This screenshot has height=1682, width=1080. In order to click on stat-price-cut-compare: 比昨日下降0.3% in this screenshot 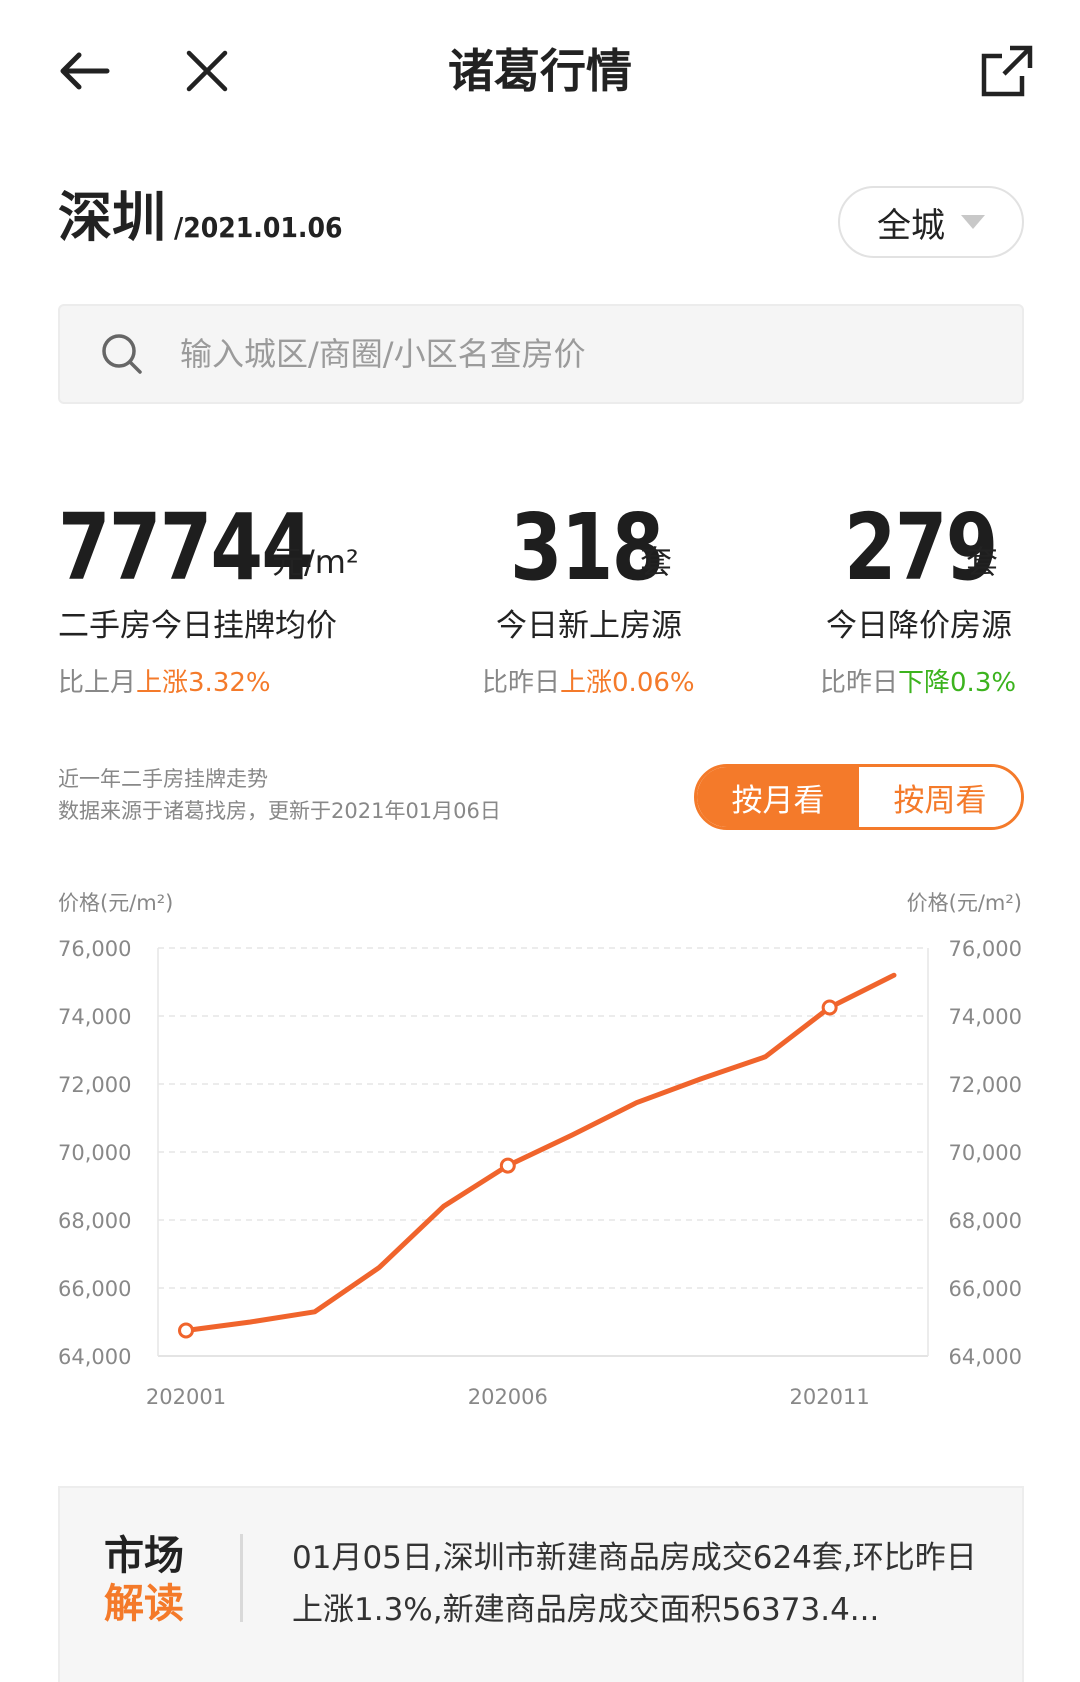, I will do `click(918, 683)`.